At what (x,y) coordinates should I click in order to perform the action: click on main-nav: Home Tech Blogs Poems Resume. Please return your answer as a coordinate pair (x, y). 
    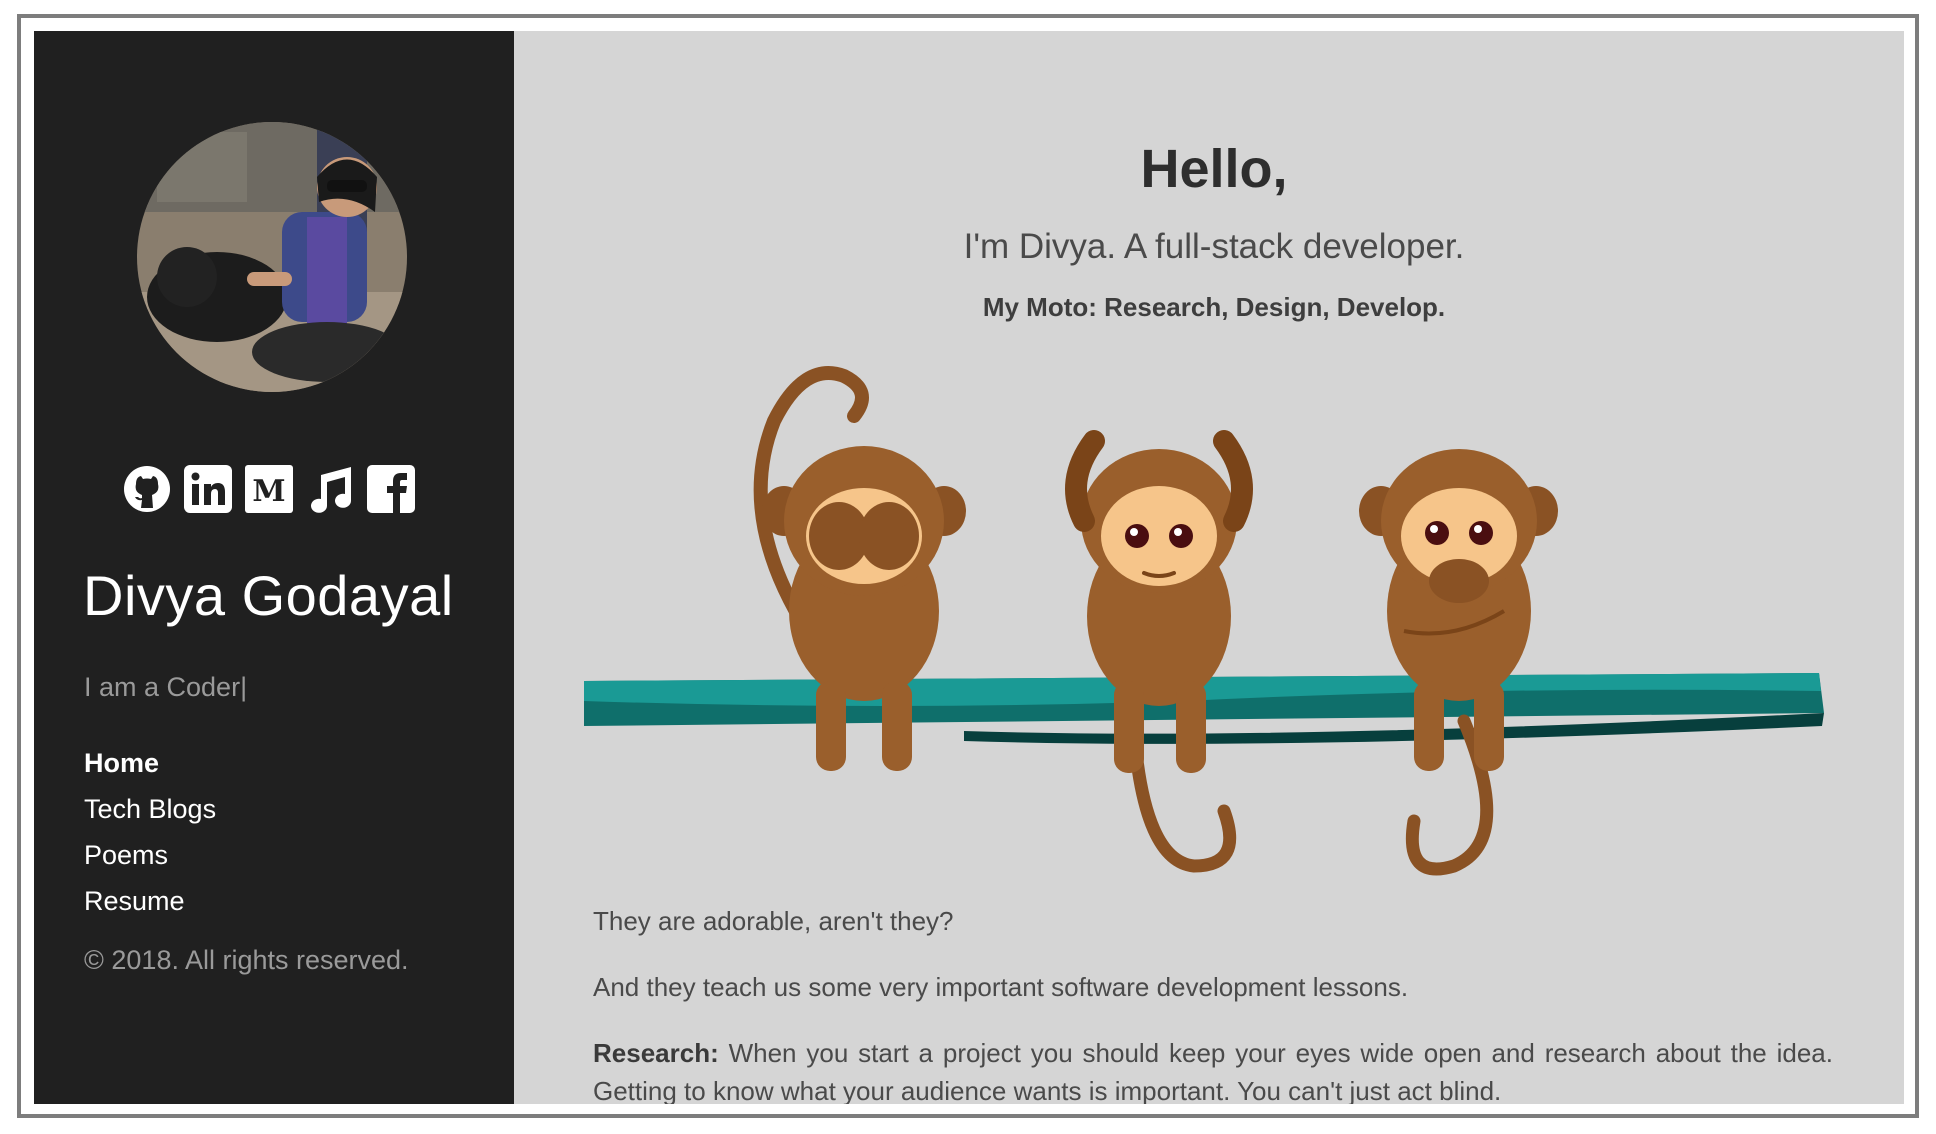
    Looking at the image, I should click on (150, 832).